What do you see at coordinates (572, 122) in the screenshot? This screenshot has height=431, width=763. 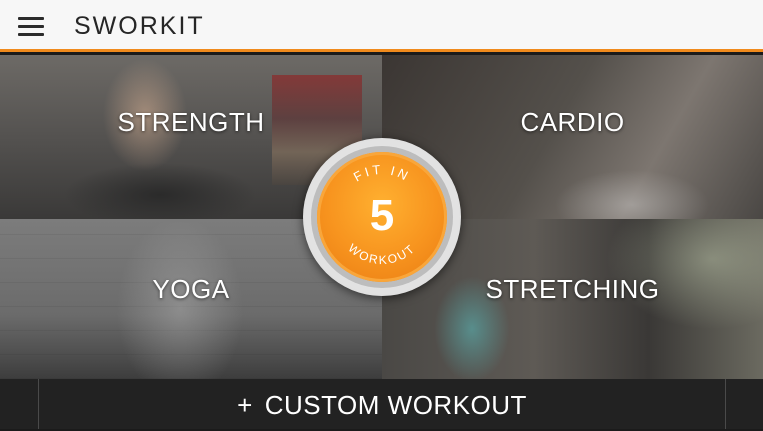 I see `tile-cardio-label: CARDIO` at bounding box center [572, 122].